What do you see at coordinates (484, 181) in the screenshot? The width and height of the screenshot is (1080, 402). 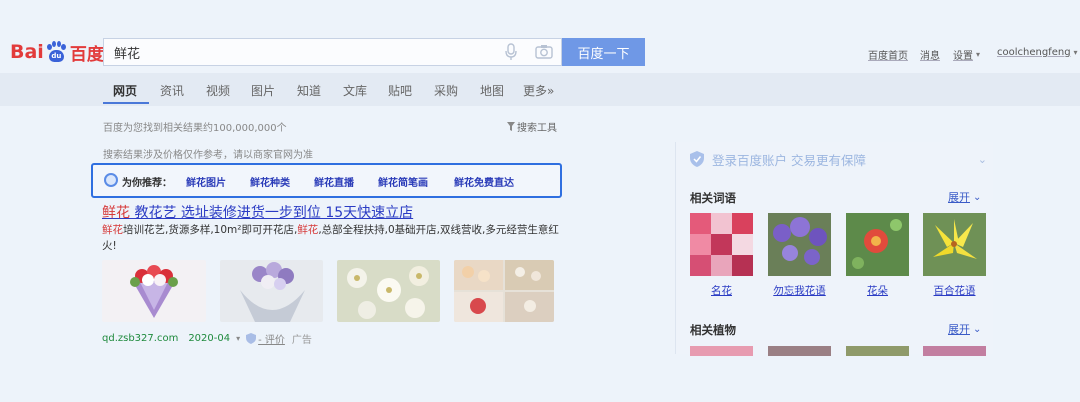 I see `recommend-link: 鲜花免费直达` at bounding box center [484, 181].